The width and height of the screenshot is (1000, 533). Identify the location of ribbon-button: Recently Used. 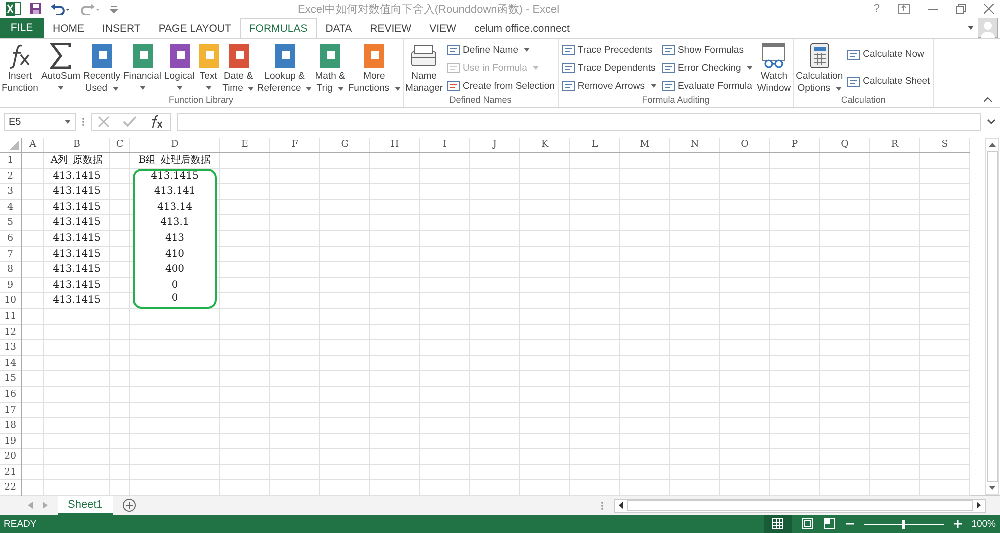
(102, 68).